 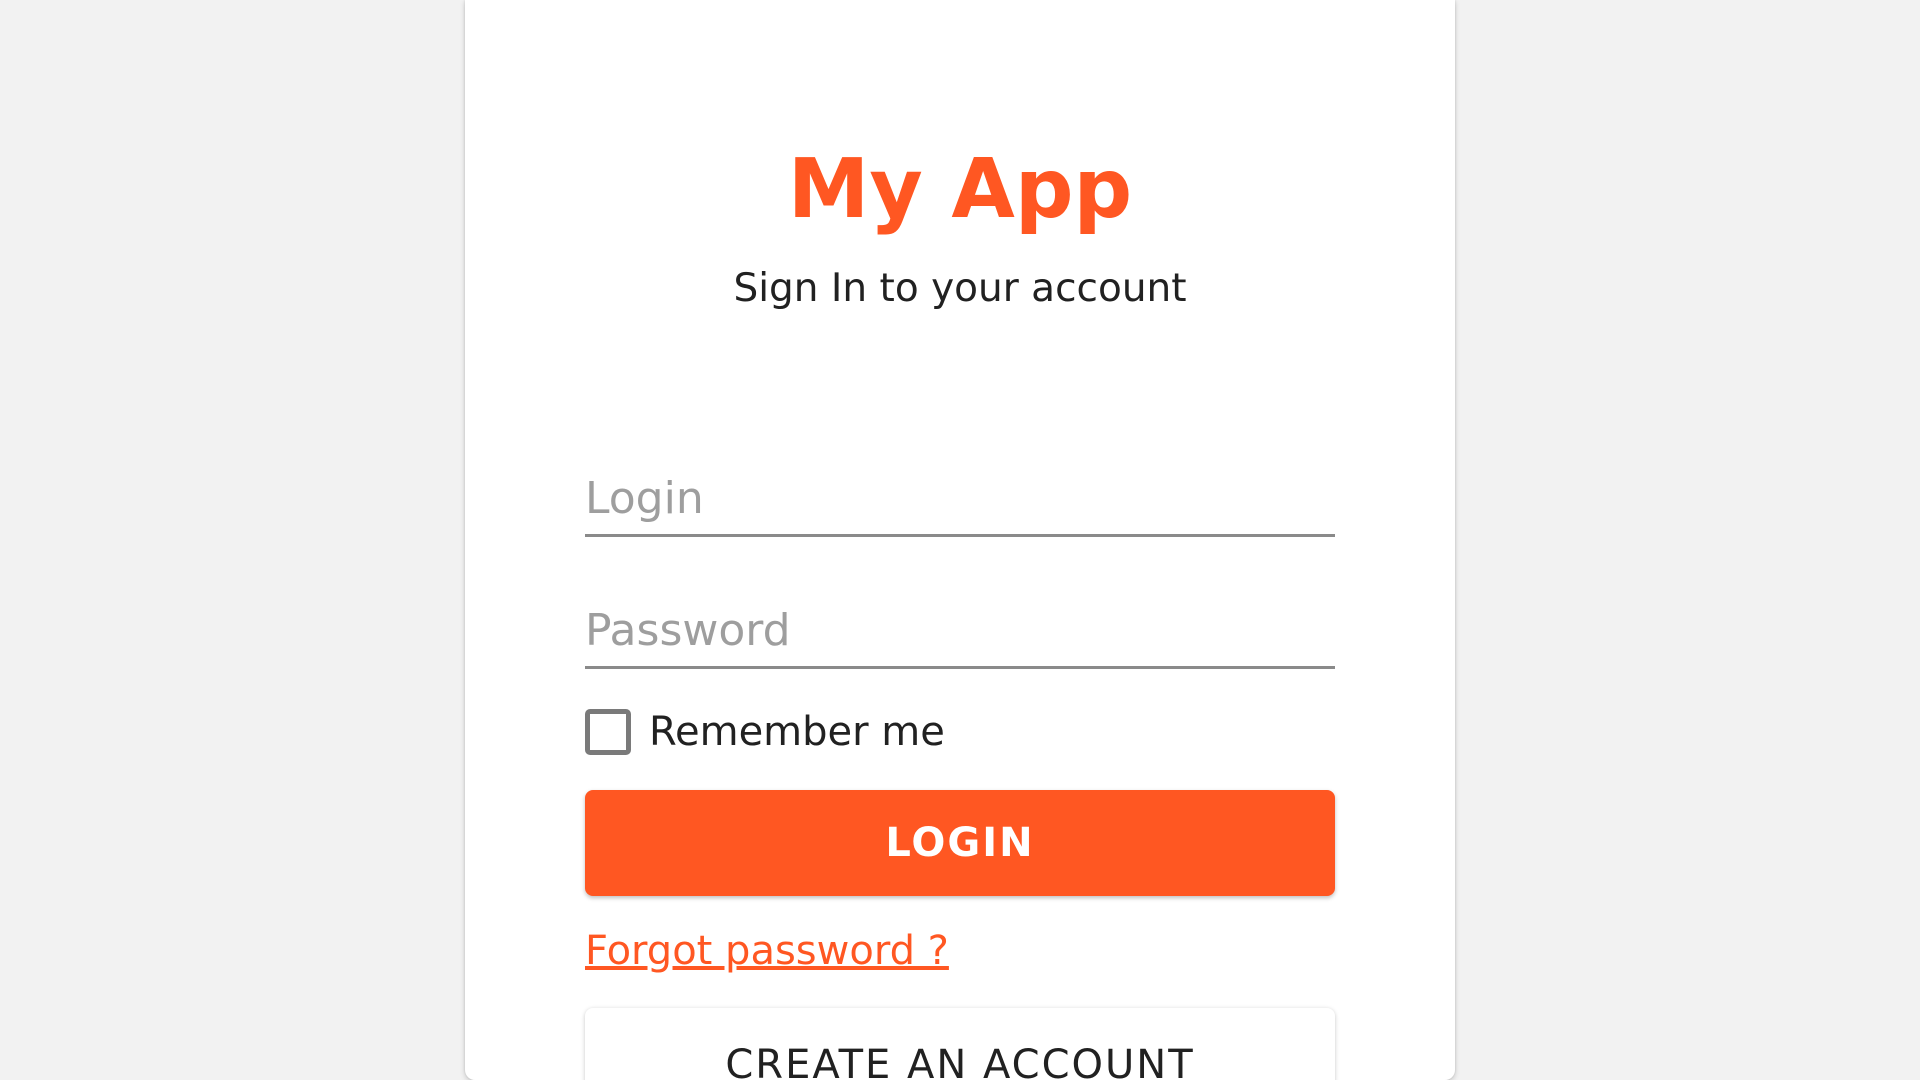 I want to click on login-button: LOGIN, so click(x=960, y=843).